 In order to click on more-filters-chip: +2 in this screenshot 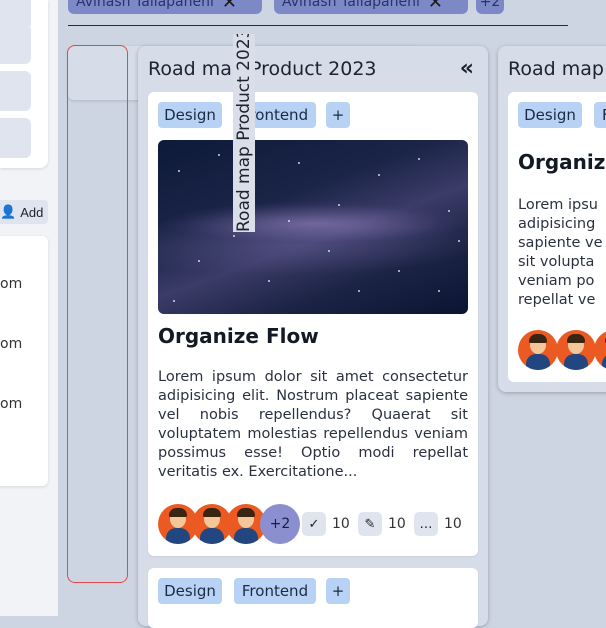, I will do `click(490, 7)`.